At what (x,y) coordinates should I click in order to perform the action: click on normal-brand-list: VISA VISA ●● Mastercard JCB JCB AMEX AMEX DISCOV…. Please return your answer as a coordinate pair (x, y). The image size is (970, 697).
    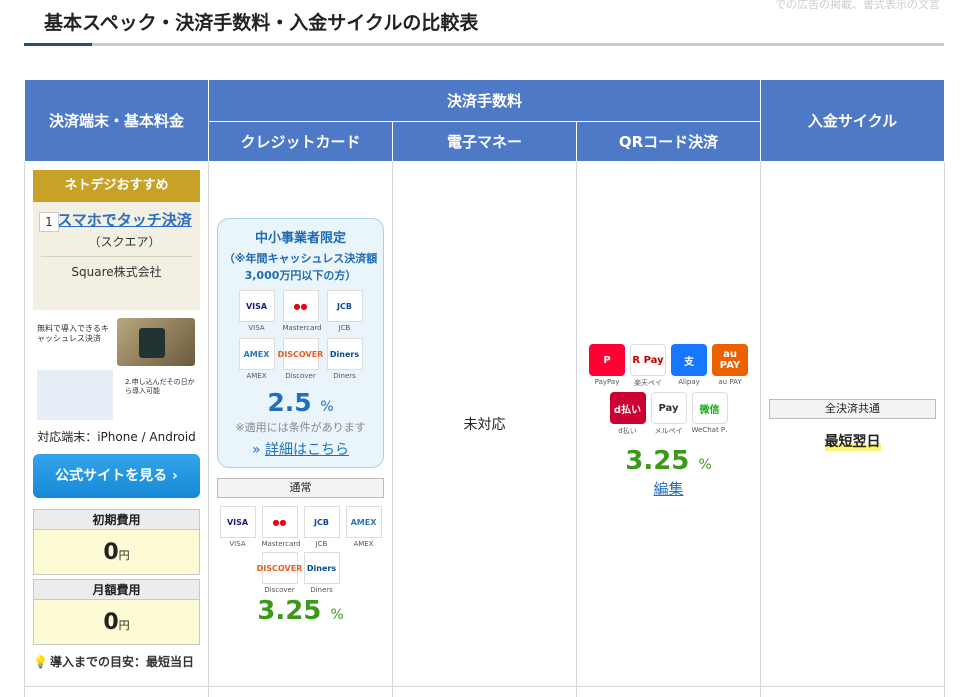
    Looking at the image, I should click on (300, 550).